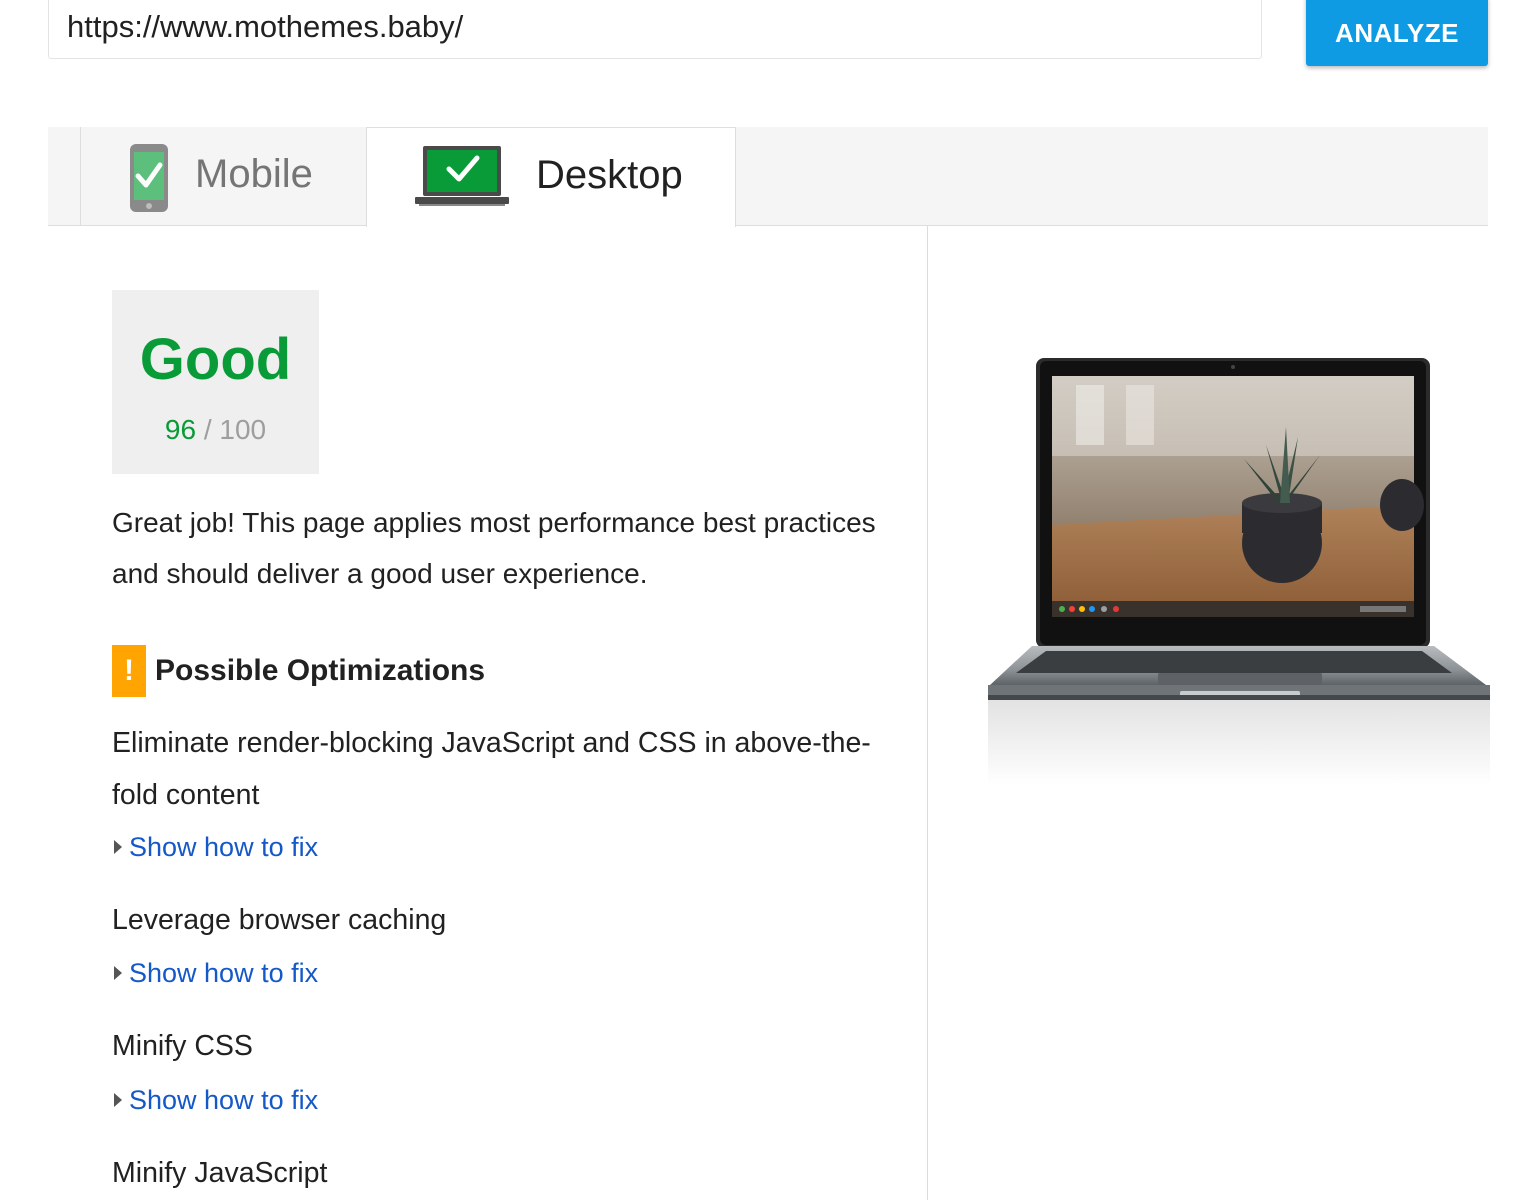 This screenshot has height=1200, width=1536. I want to click on tab-desktop: Desktop, so click(551, 177).